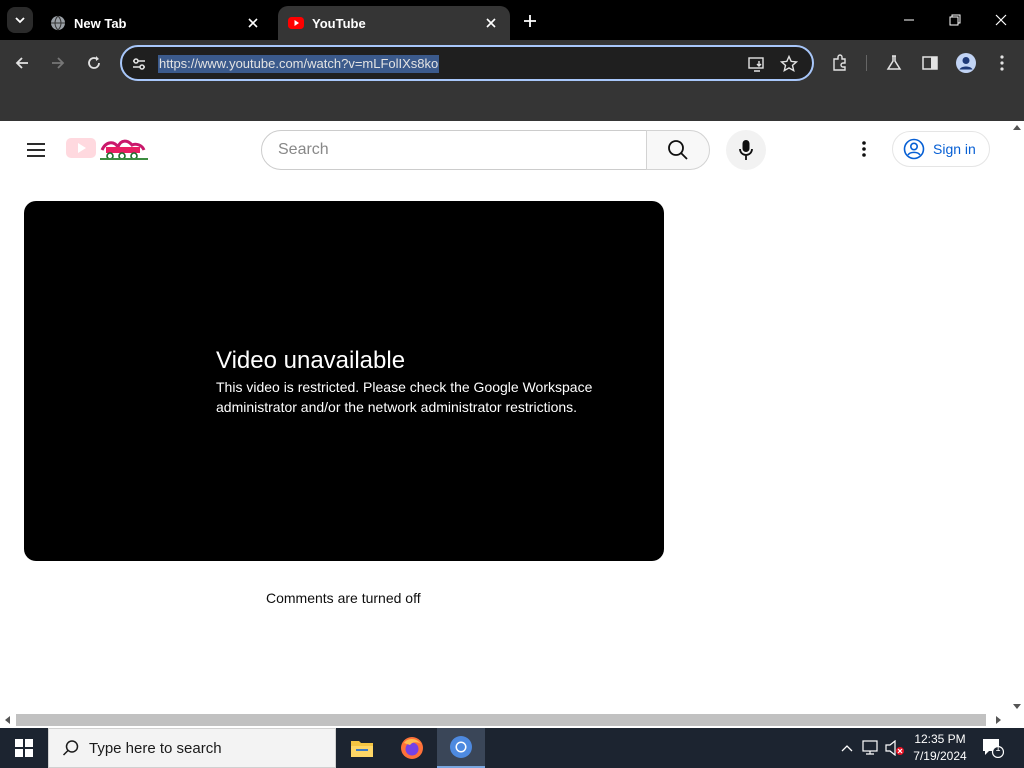 The width and height of the screenshot is (1024, 768). What do you see at coordinates (998, 748) in the screenshot?
I see `notification-count: 1` at bounding box center [998, 748].